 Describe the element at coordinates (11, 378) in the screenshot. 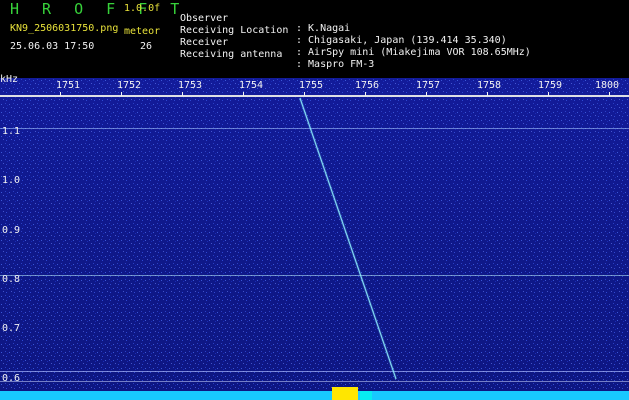

I see `y-tick-0-6: 0.6` at that location.